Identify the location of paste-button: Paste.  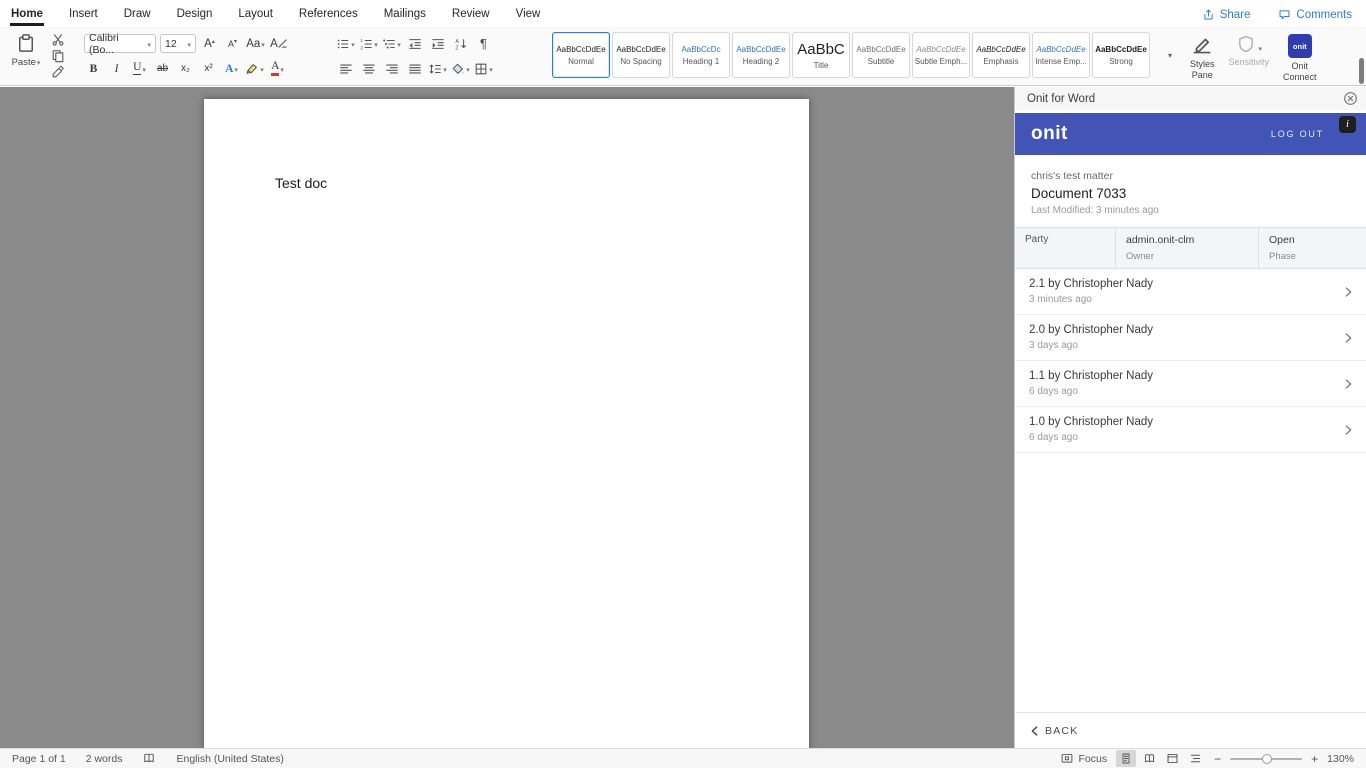
(26, 57).